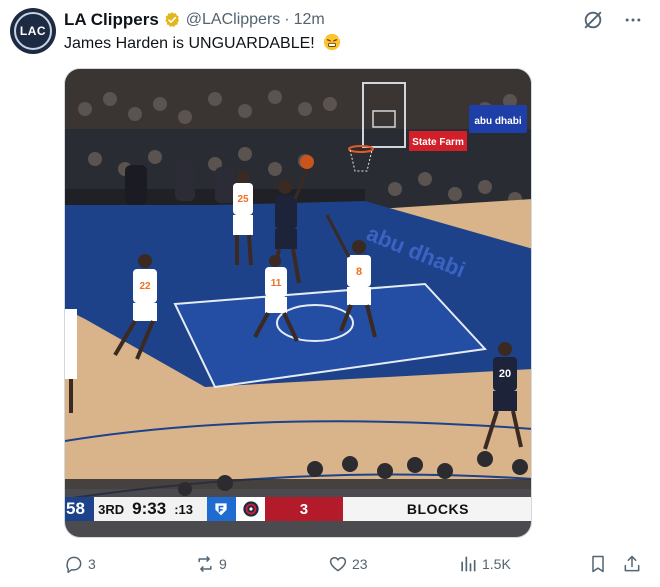  I want to click on avatar: LAC, so click(33, 31).